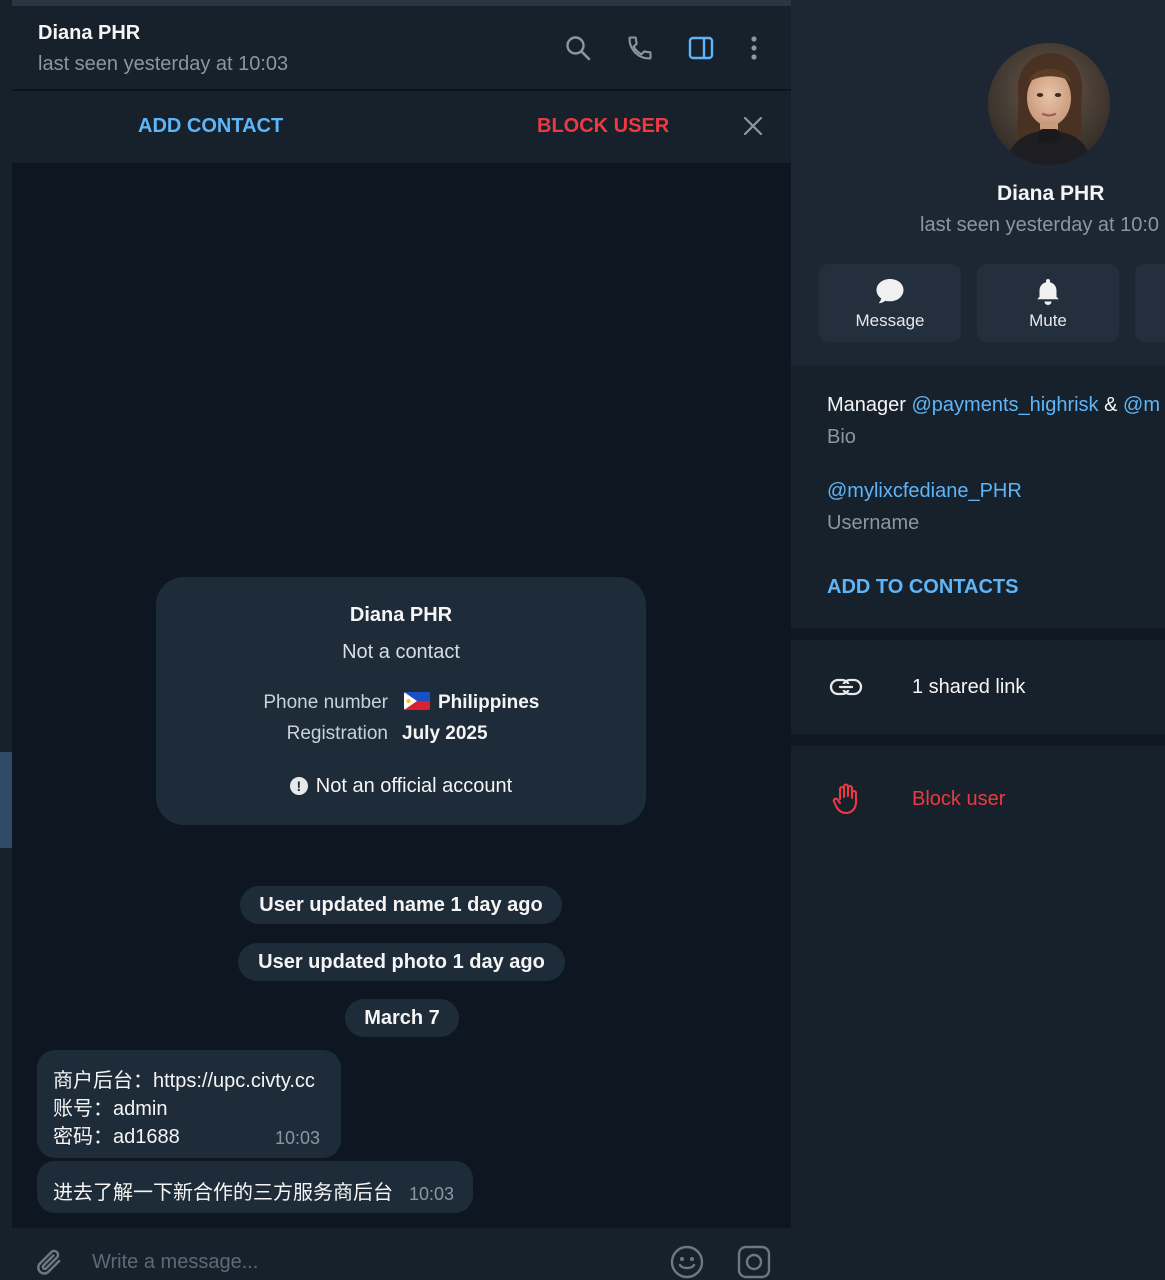 This screenshot has height=1280, width=1165. What do you see at coordinates (603, 126) in the screenshot?
I see `block-user-button: BLOCK USER` at bounding box center [603, 126].